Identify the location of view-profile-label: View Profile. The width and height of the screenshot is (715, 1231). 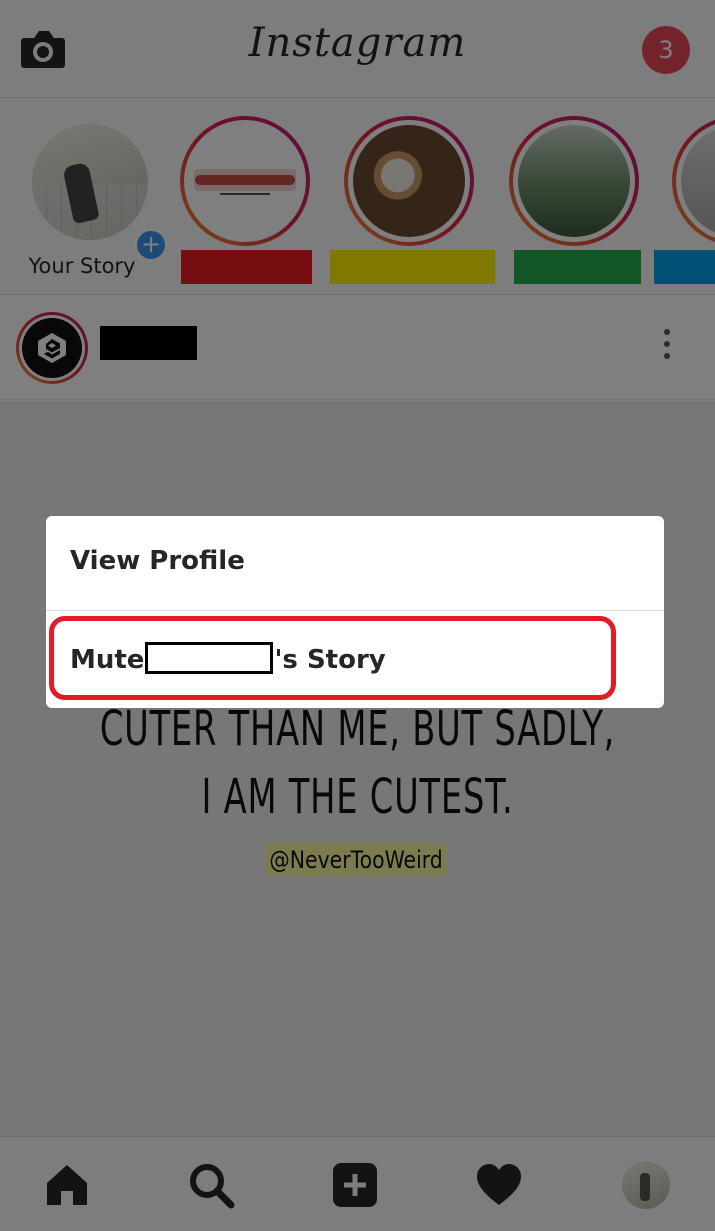
(157, 561).